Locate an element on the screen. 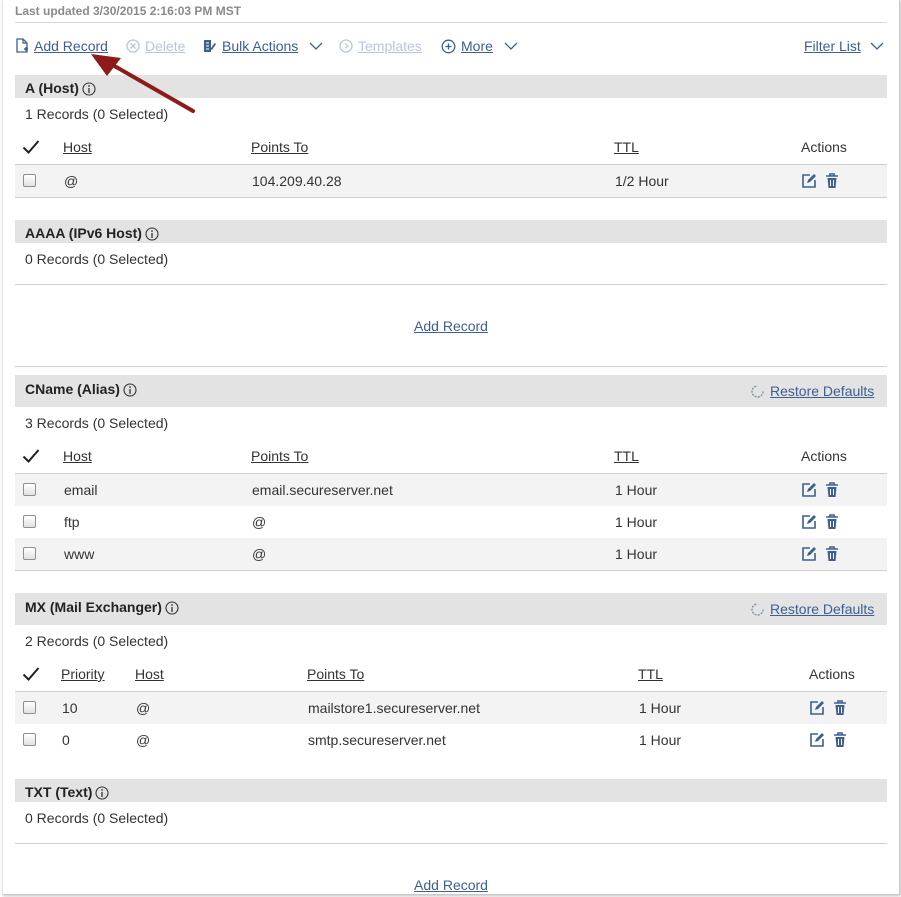  filter-list-menu: Filter List is located at coordinates (844, 46).